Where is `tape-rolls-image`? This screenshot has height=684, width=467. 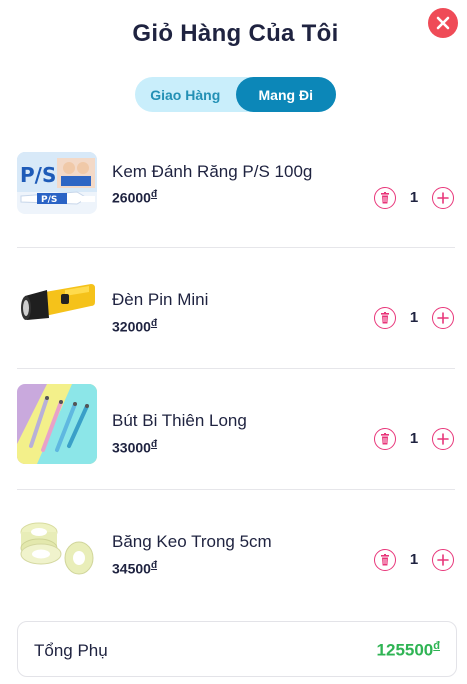
tape-rolls-image is located at coordinates (57, 545).